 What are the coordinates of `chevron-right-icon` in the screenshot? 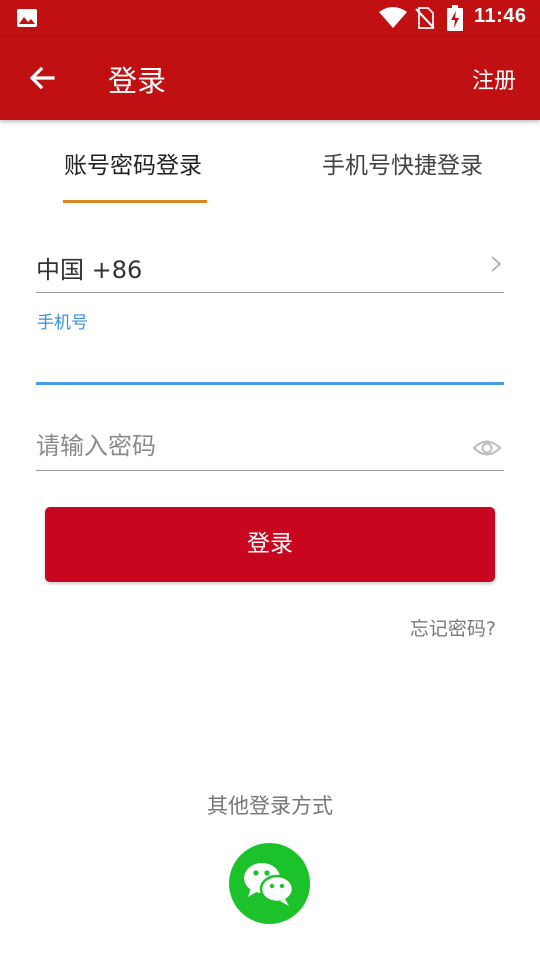 It's located at (496, 264).